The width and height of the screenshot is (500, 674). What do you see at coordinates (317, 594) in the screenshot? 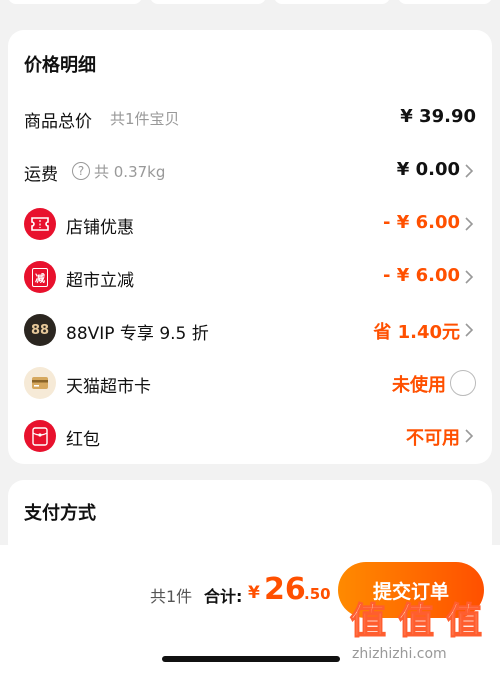
I see `total-amount-decimal: .50` at bounding box center [317, 594].